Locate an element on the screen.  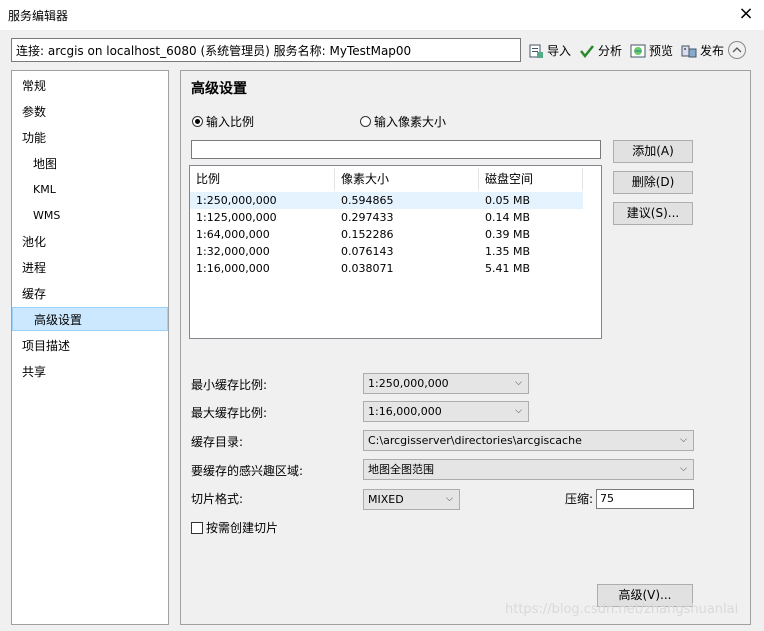
cell-disk-space: 0.39 MB is located at coordinates (508, 234).